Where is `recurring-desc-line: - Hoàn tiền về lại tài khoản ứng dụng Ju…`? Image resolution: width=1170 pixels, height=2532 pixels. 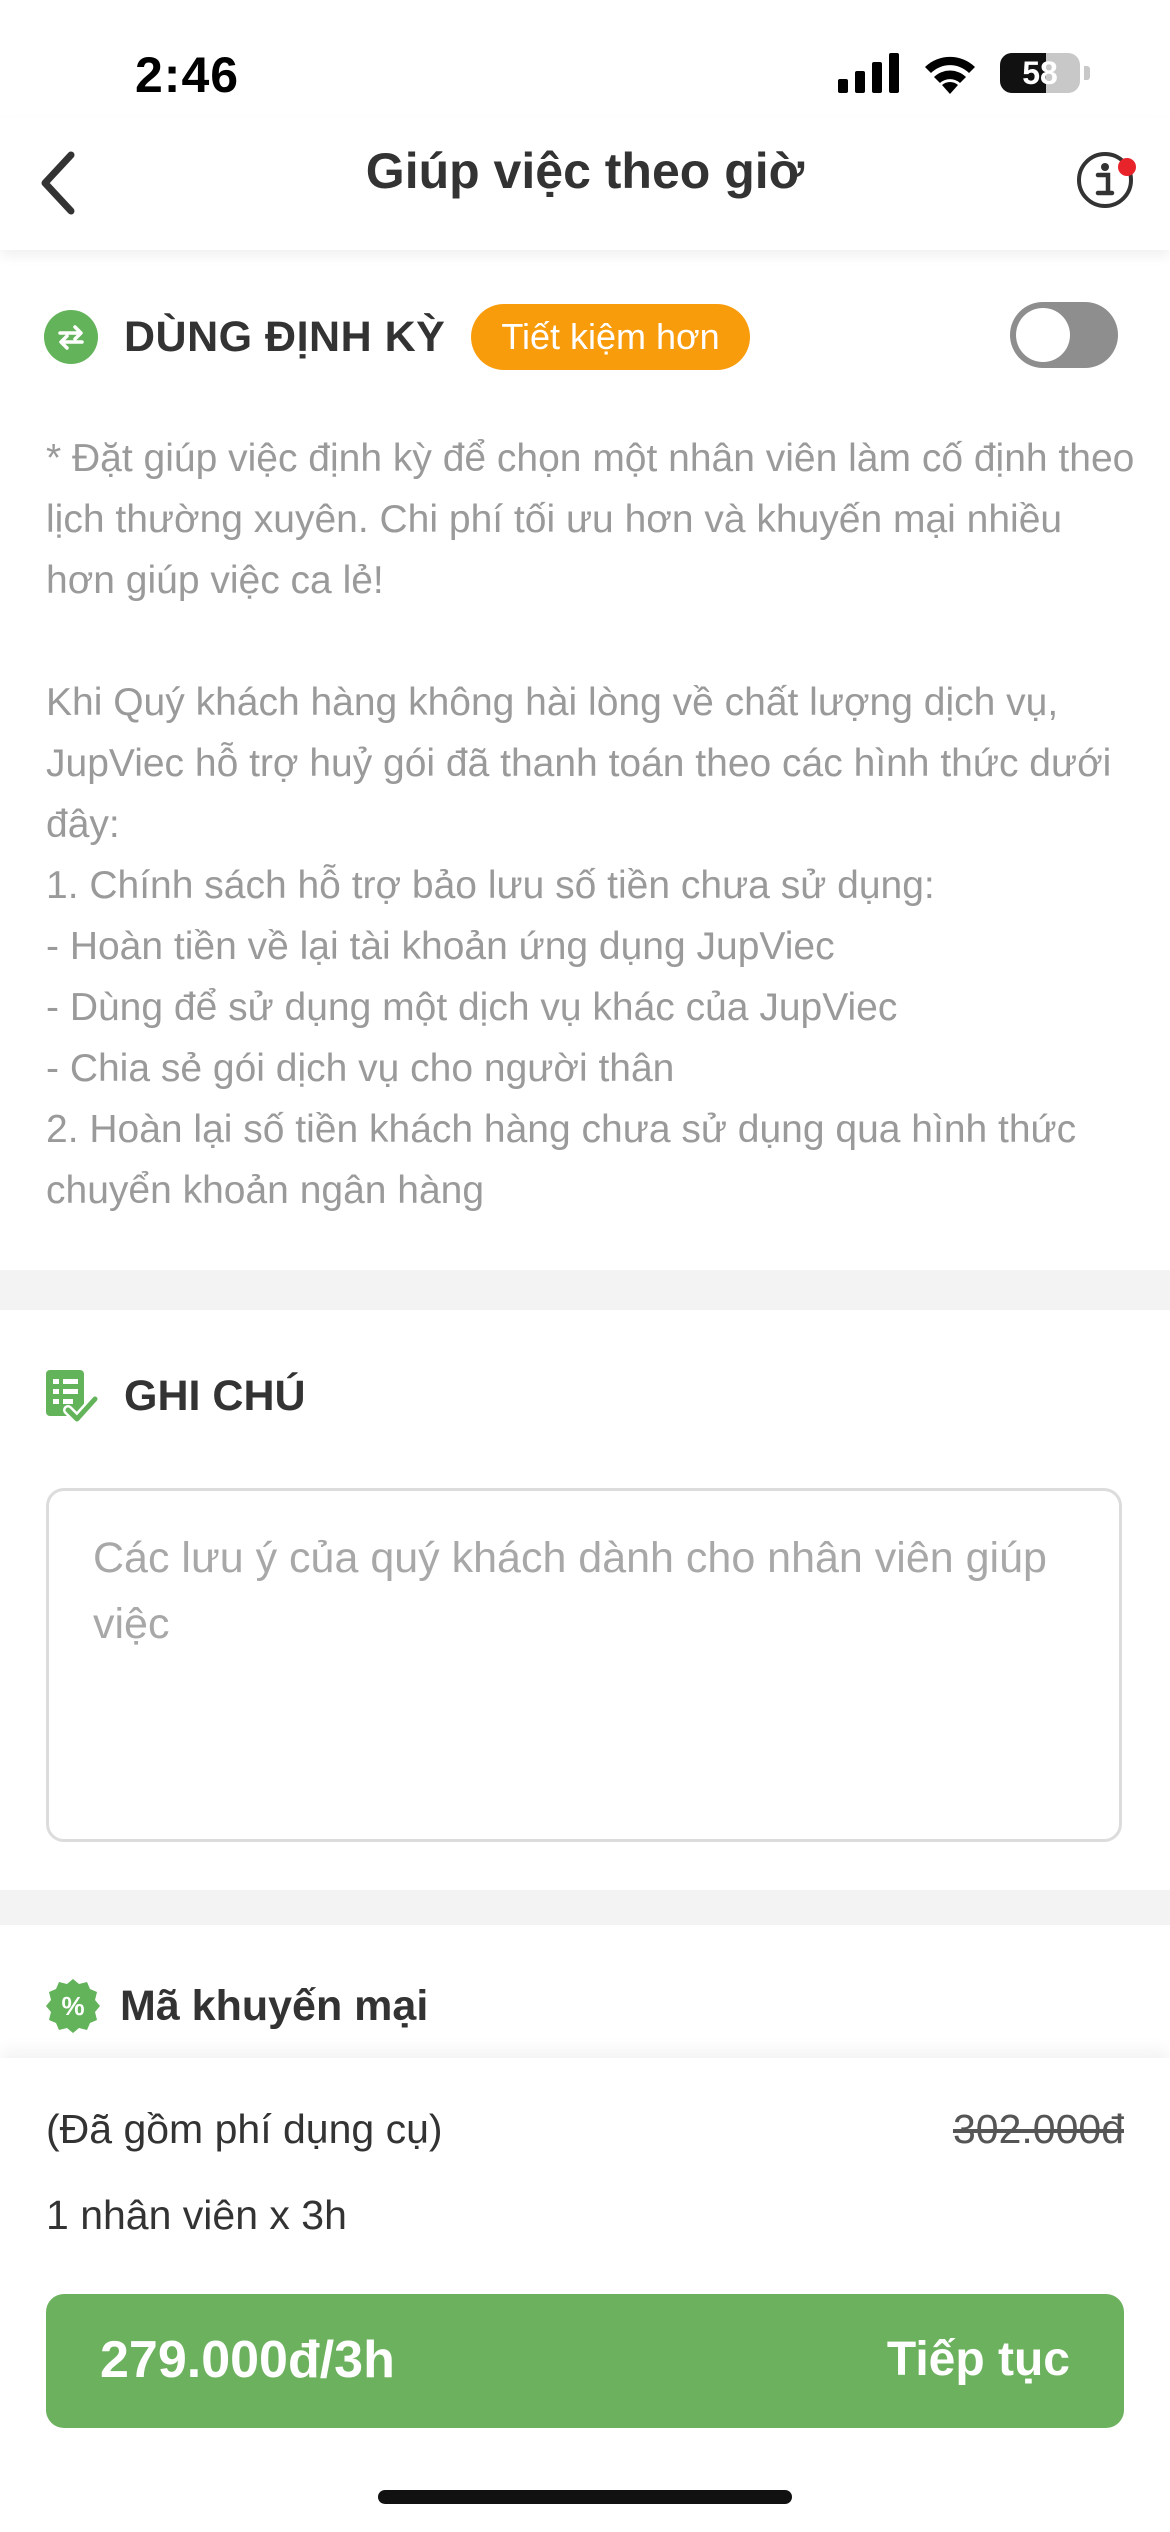
recurring-desc-line: - Hoàn tiền về lại tài khoản ứng dụng Ju… is located at coordinates (440, 946).